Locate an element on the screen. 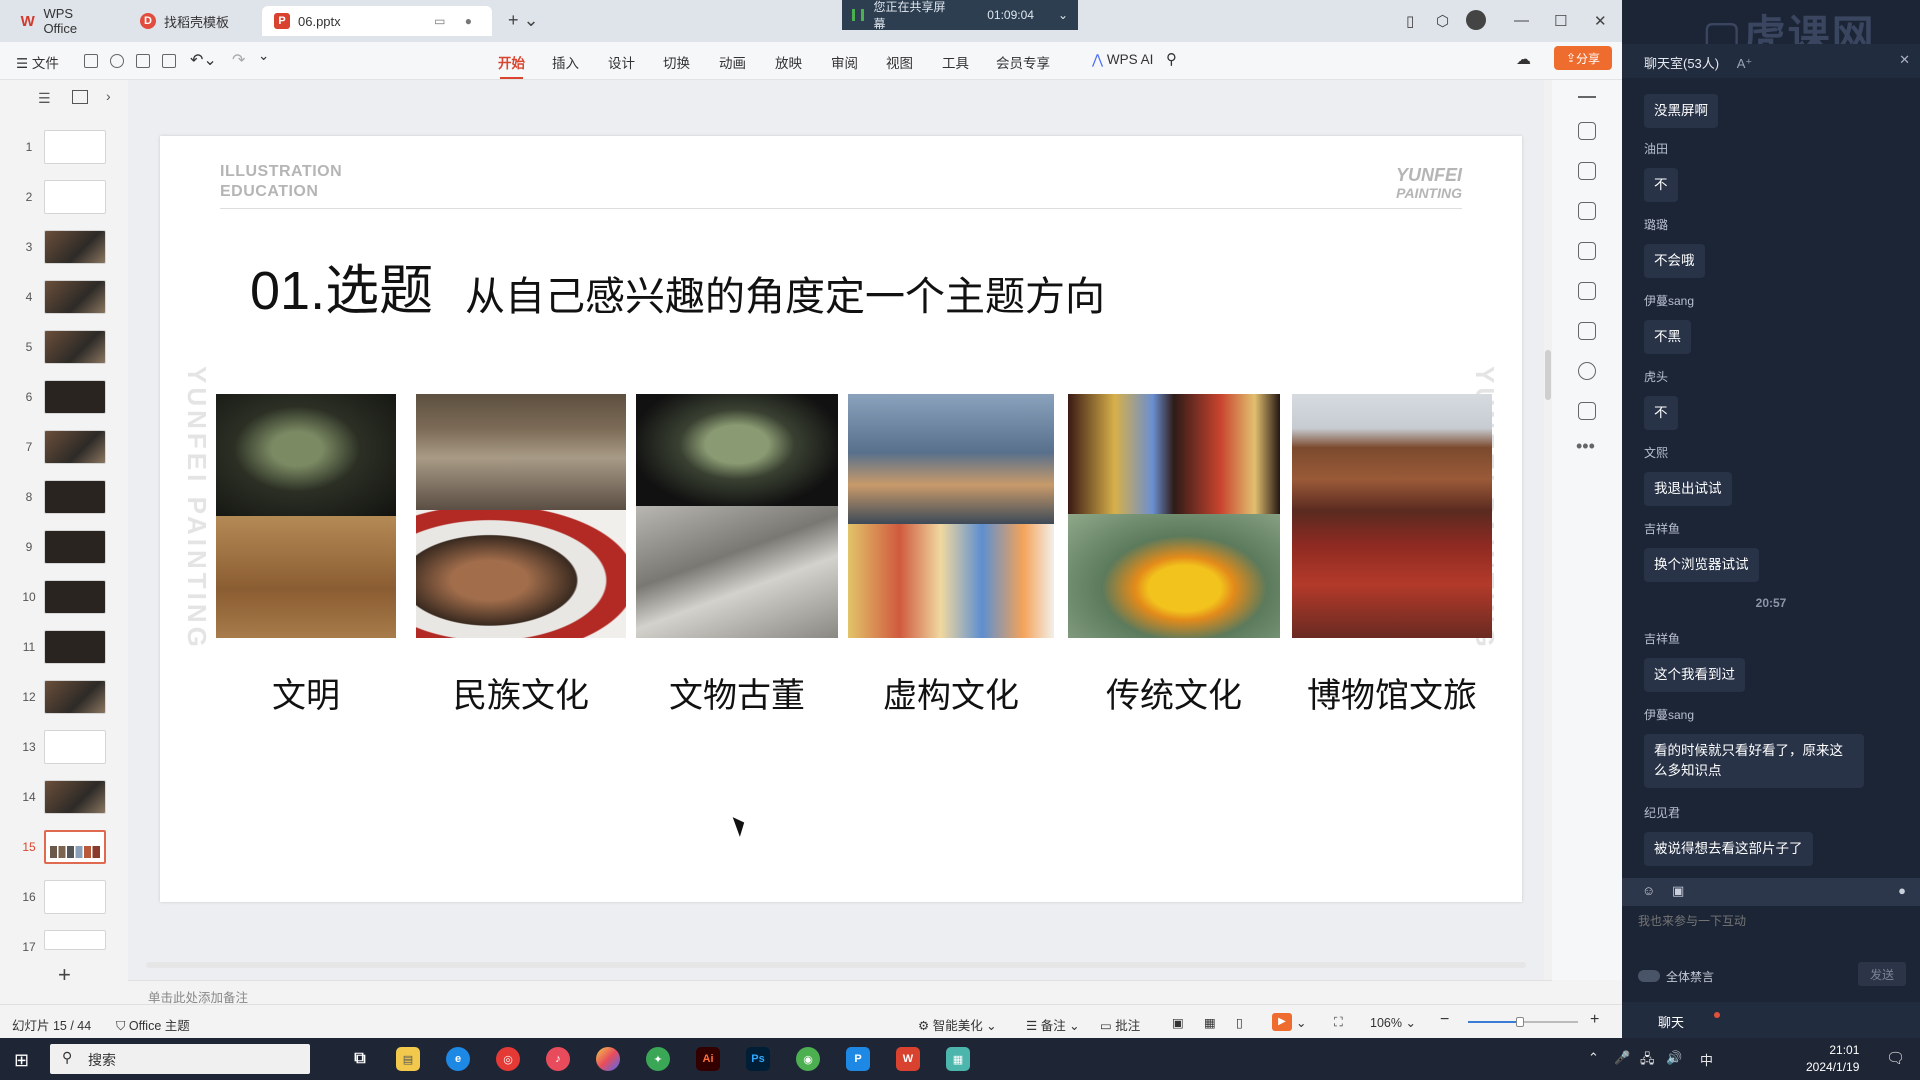 This screenshot has height=1080, width=1920. image-fictional-culture is located at coordinates (951, 516).